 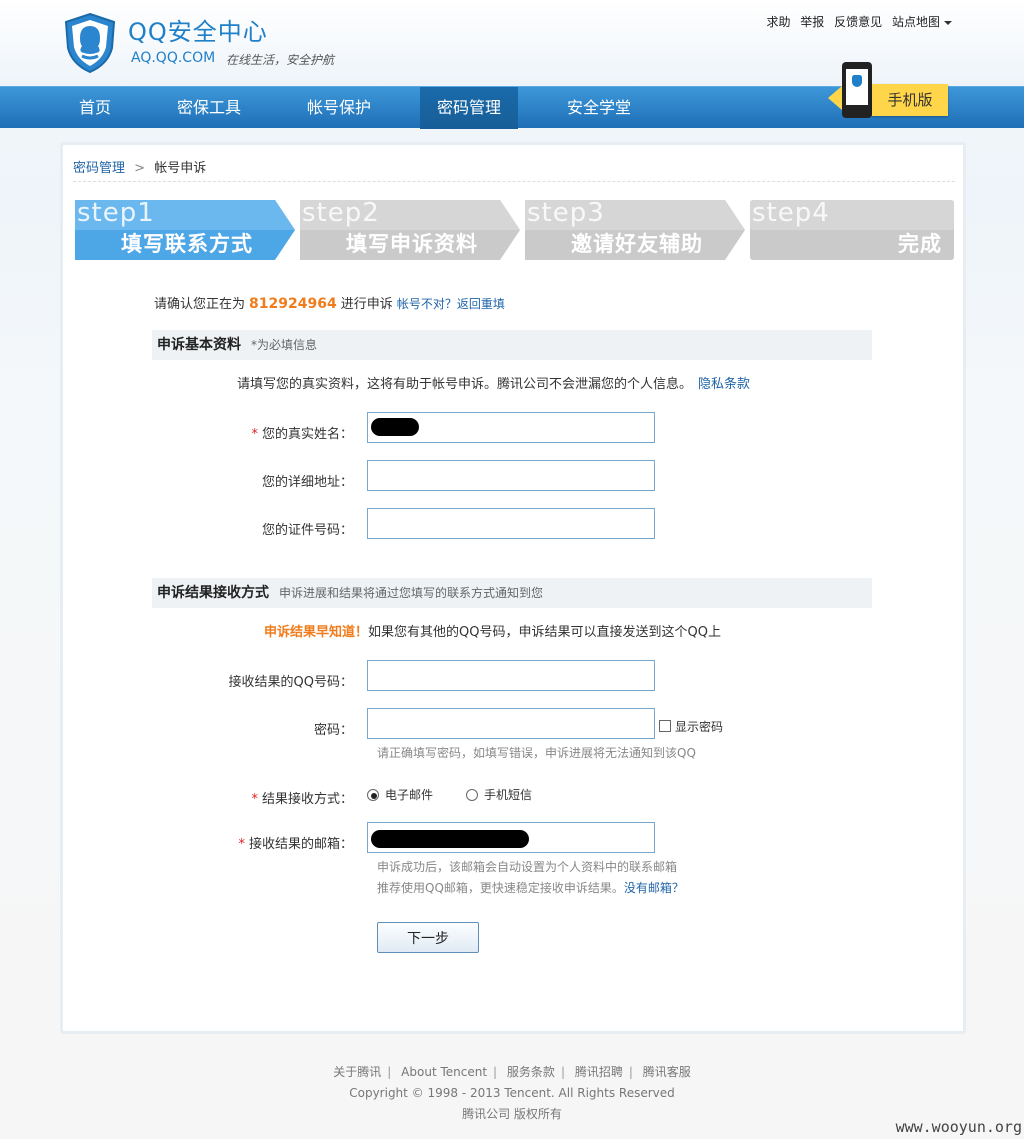 What do you see at coordinates (465, 384) in the screenshot?
I see `privacy-hint-text: 请填写您的真实资料，这将有助于帐号申诉。腾讯公司不会泄漏您的个人信息。` at bounding box center [465, 384].